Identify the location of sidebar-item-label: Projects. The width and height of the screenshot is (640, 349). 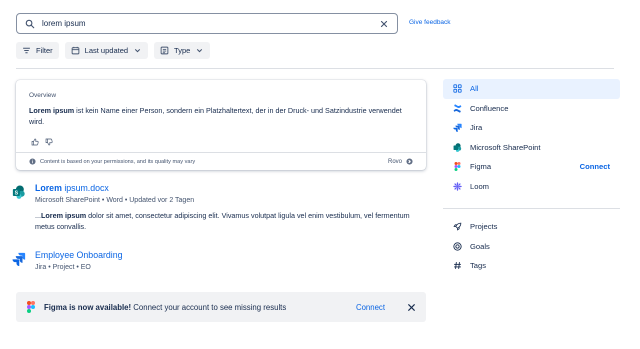
(484, 227).